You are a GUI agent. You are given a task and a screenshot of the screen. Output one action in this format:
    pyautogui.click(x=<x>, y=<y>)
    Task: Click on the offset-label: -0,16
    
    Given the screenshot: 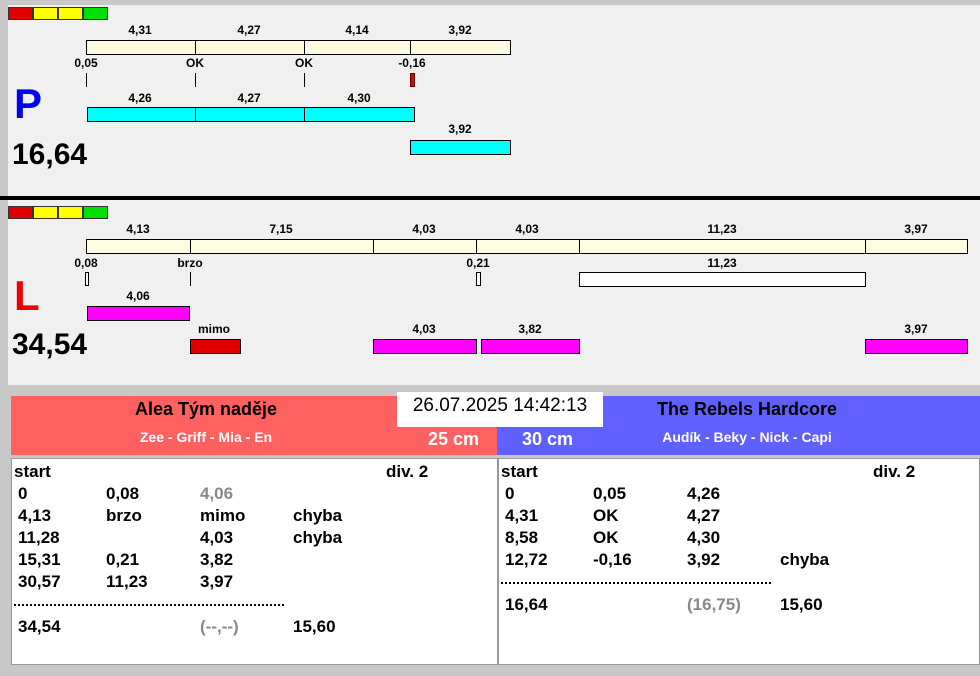 What is the action you would take?
    pyautogui.click(x=412, y=63)
    